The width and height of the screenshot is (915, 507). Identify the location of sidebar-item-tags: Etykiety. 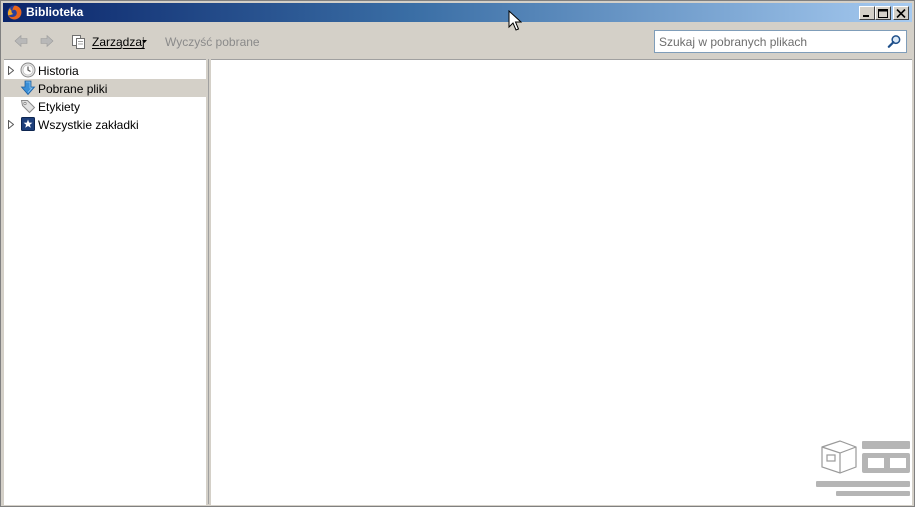
(105, 106).